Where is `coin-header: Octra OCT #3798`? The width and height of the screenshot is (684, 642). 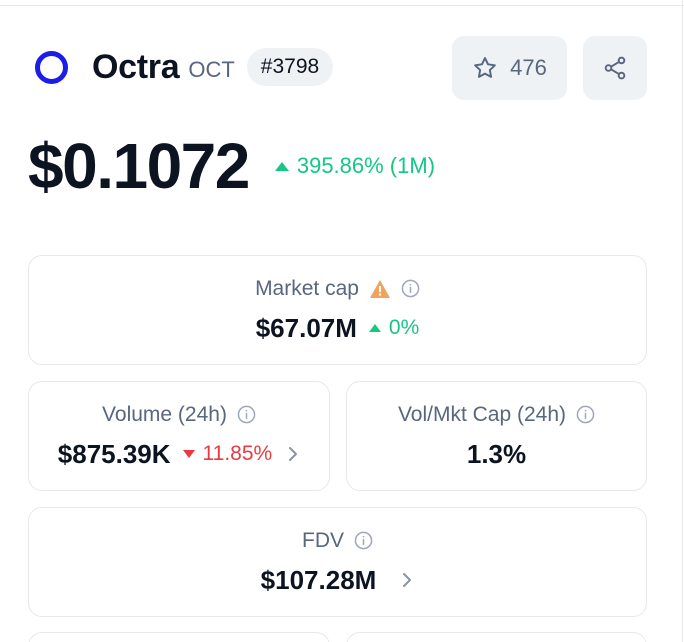 coin-header: Octra OCT #3798 is located at coordinates (184, 67).